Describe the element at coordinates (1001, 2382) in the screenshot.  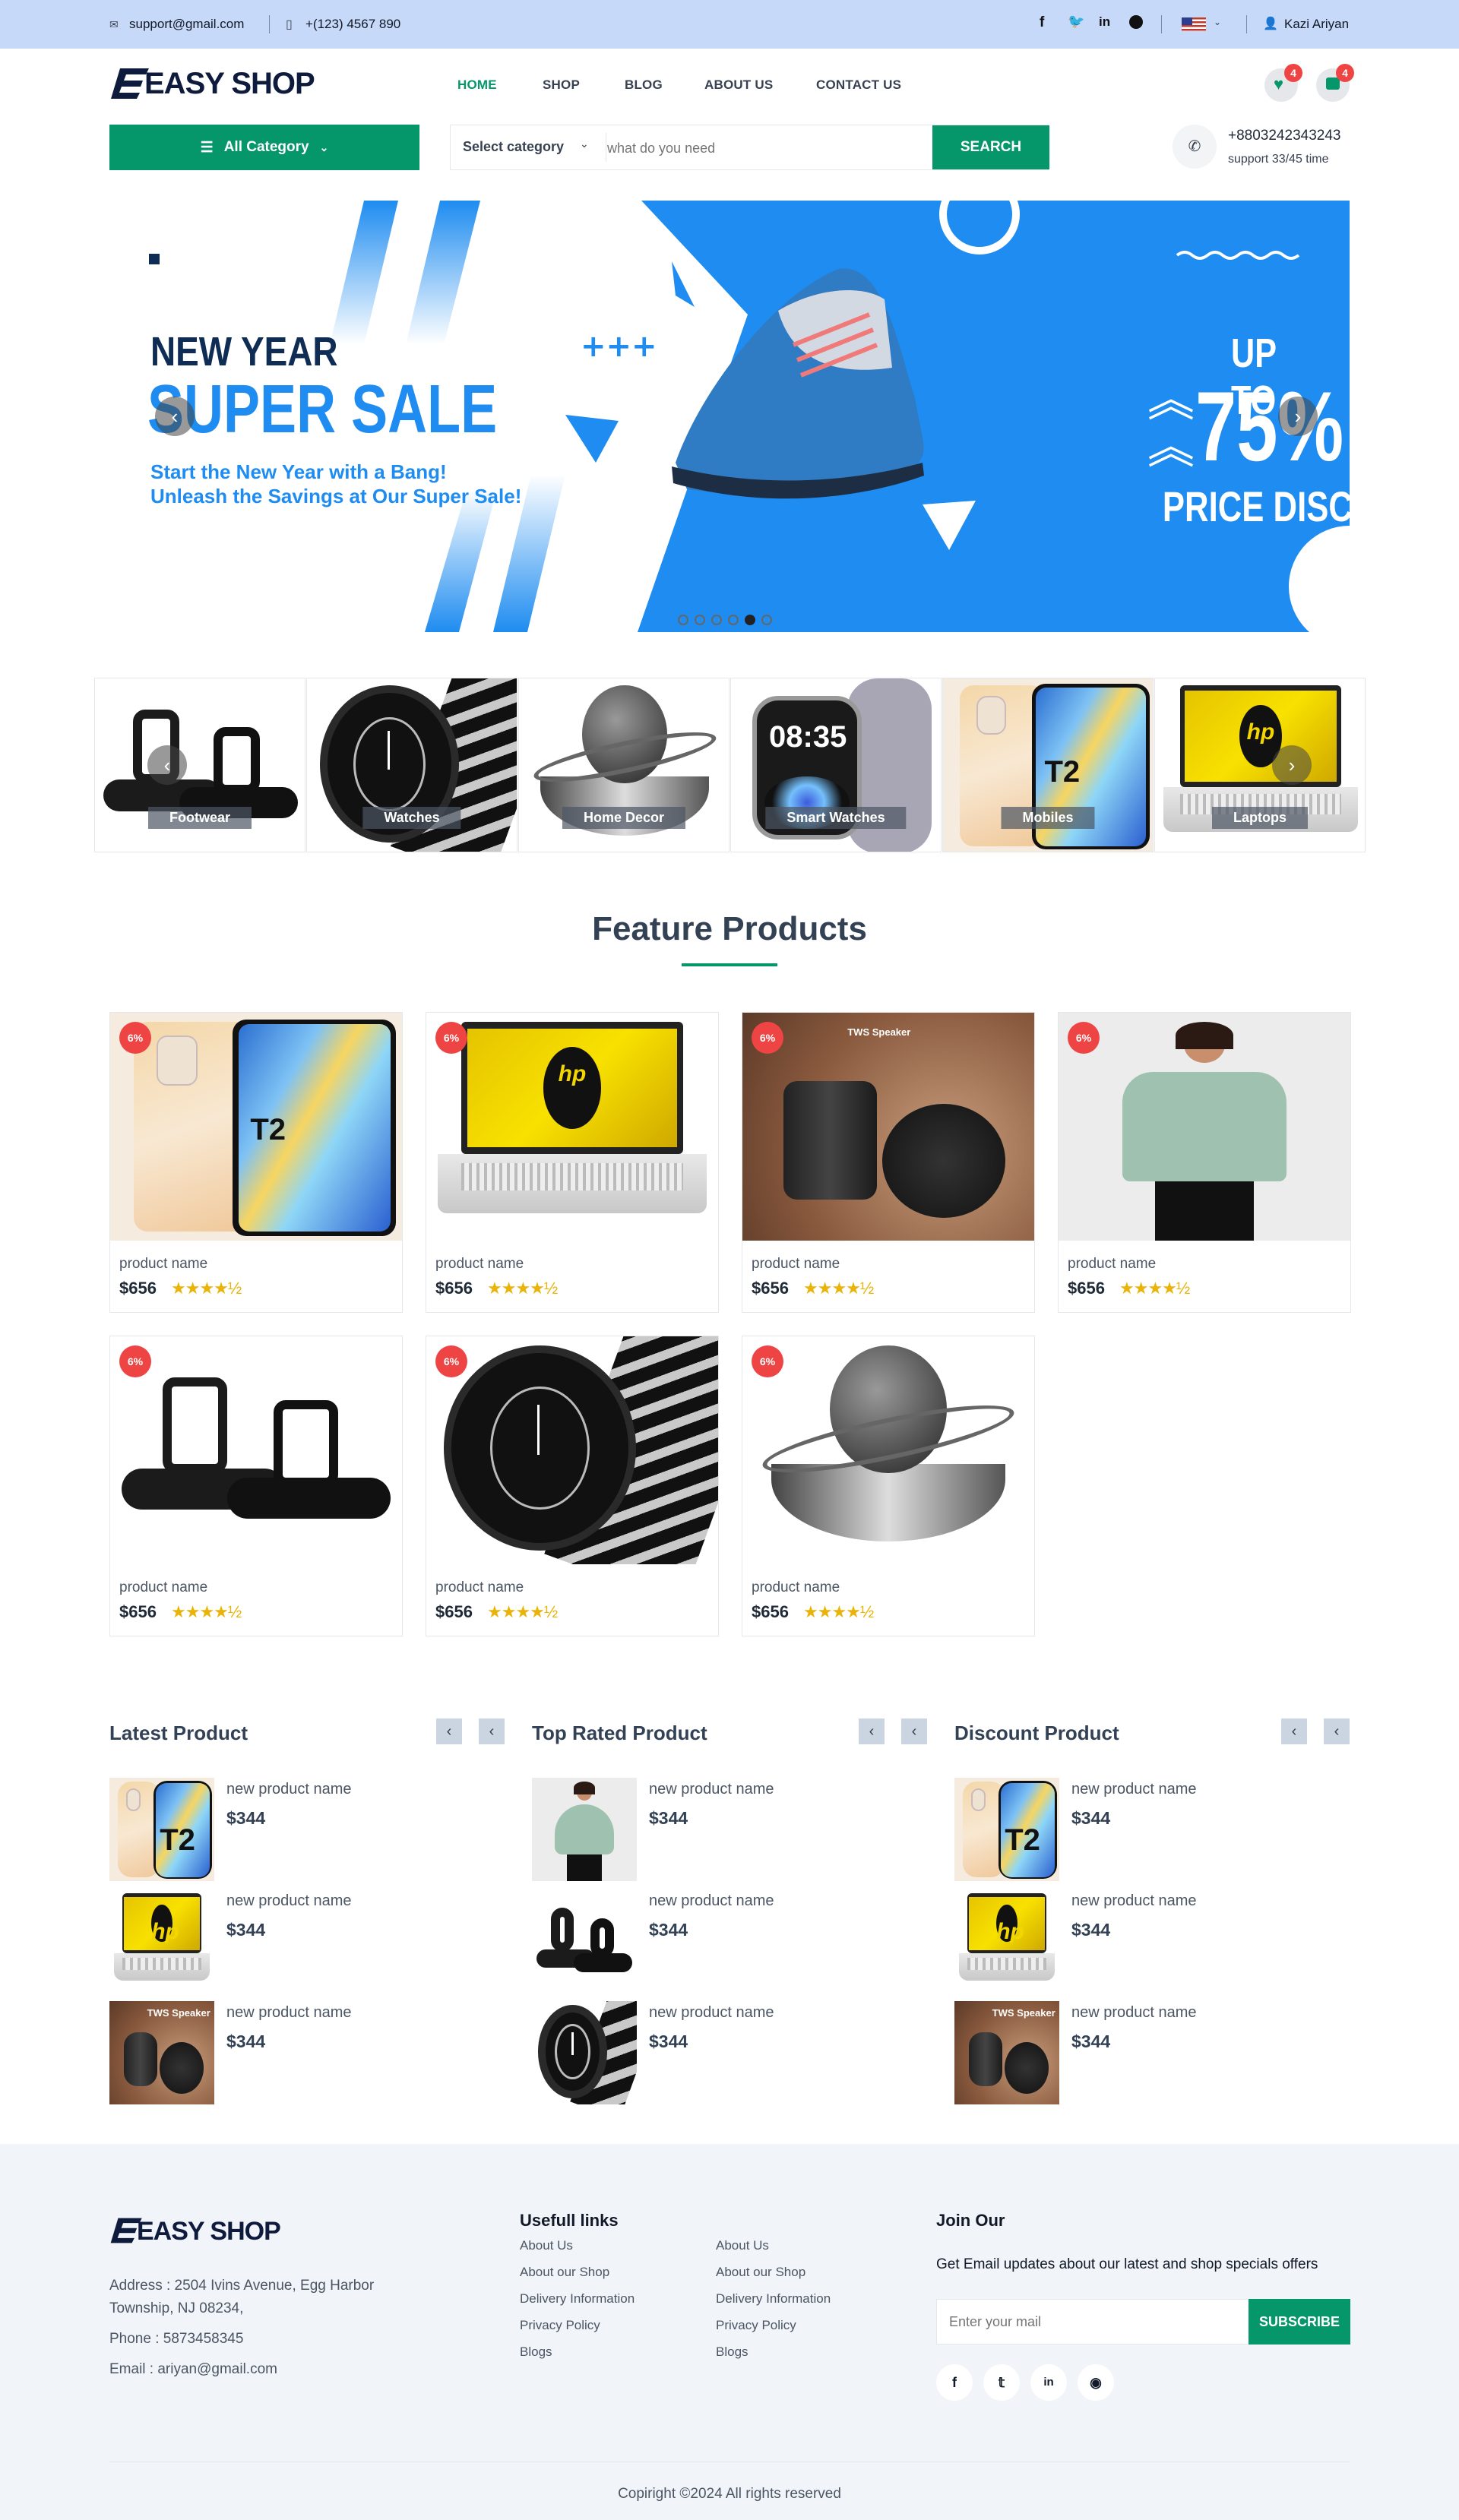
I see `twitter-icon: 𝕥` at that location.